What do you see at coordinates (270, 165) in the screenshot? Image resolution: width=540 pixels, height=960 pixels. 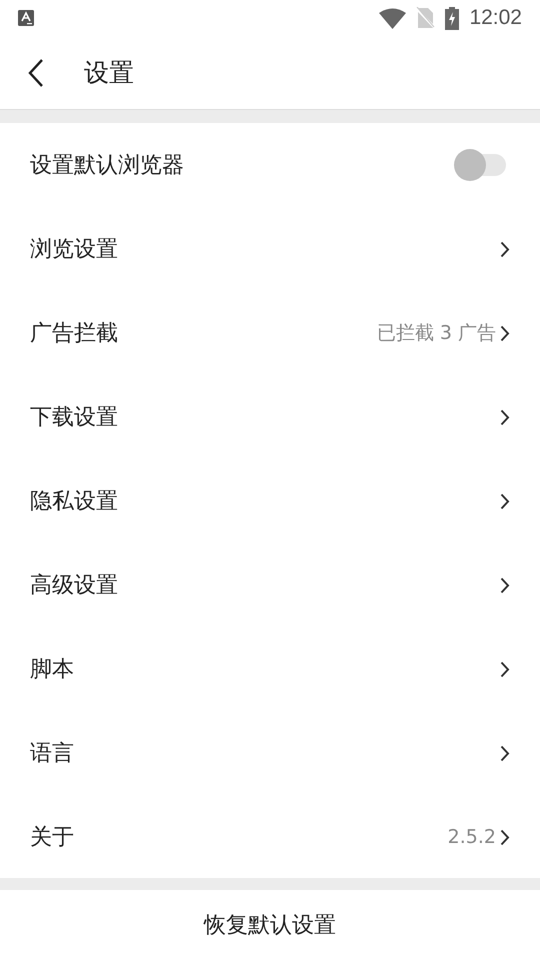 I see `settings-row: 设置默认浏览器` at bounding box center [270, 165].